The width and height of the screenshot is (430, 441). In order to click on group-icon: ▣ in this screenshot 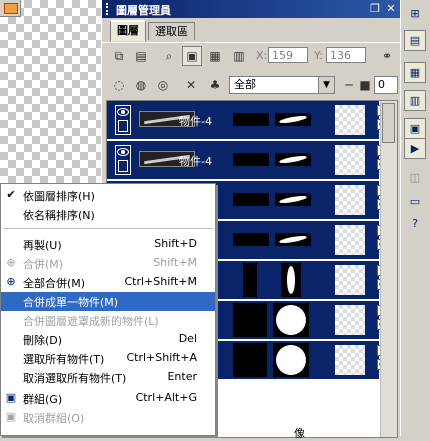, I will do `click(11, 397)`.